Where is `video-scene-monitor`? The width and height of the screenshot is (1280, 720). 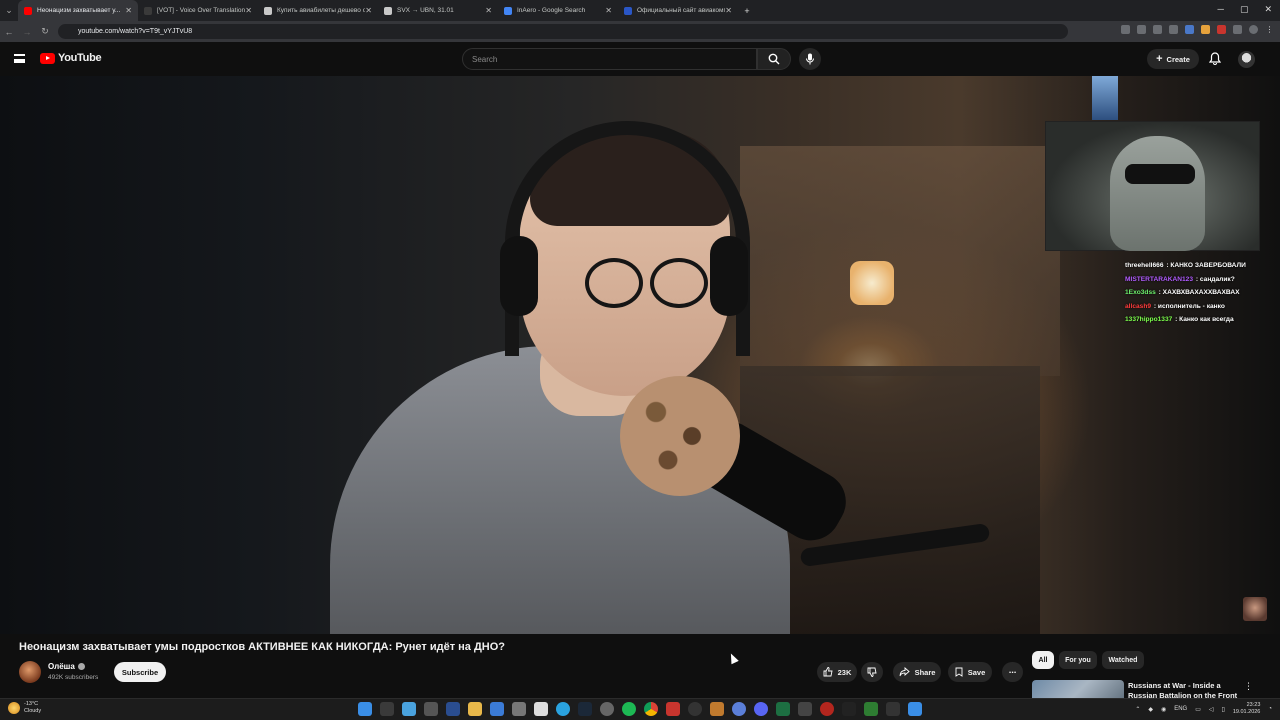 video-scene-monitor is located at coordinates (1105, 98).